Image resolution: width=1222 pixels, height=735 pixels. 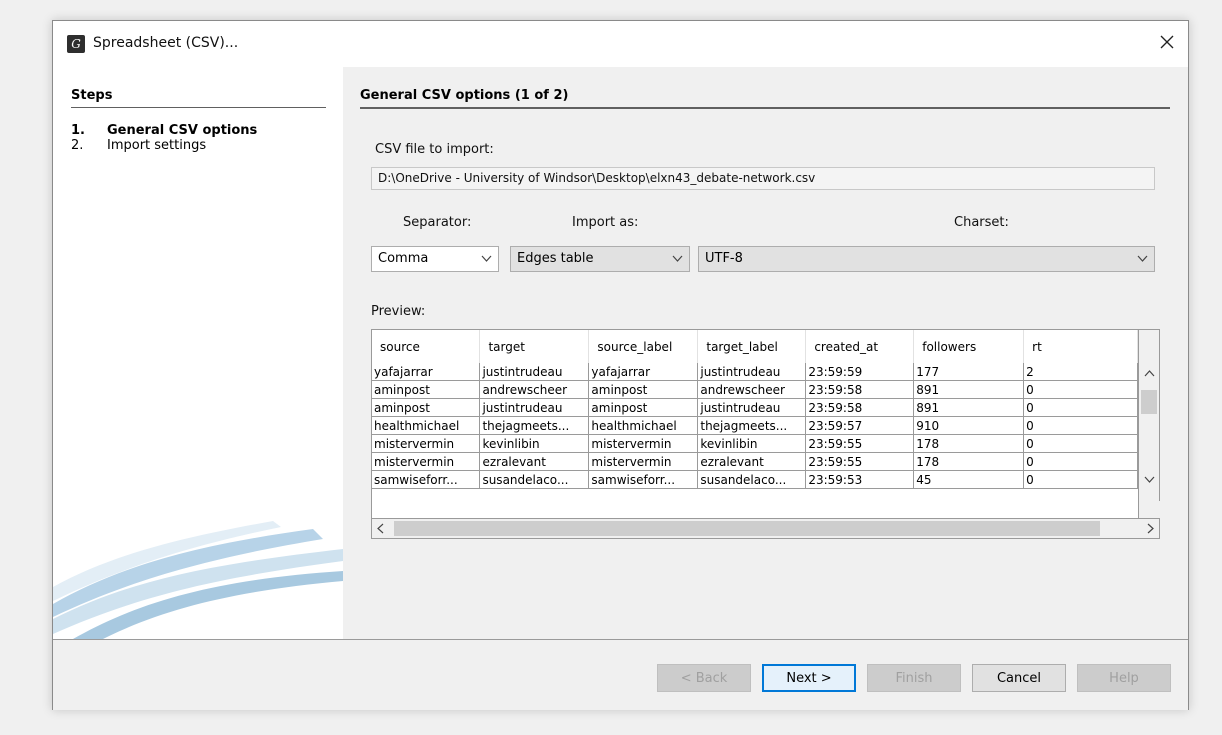 I want to click on import-as-label: Import as:, so click(x=605, y=222).